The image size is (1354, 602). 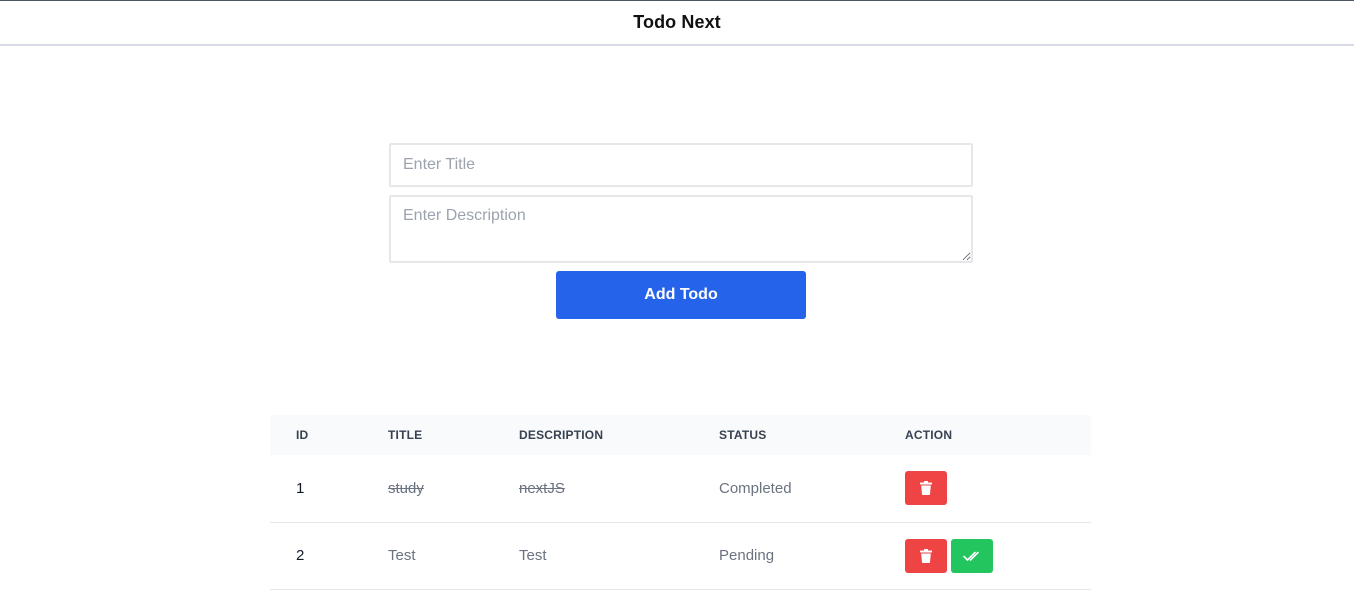 What do you see at coordinates (680, 555) in the screenshot?
I see `table-row: 2 Test Test Pending` at bounding box center [680, 555].